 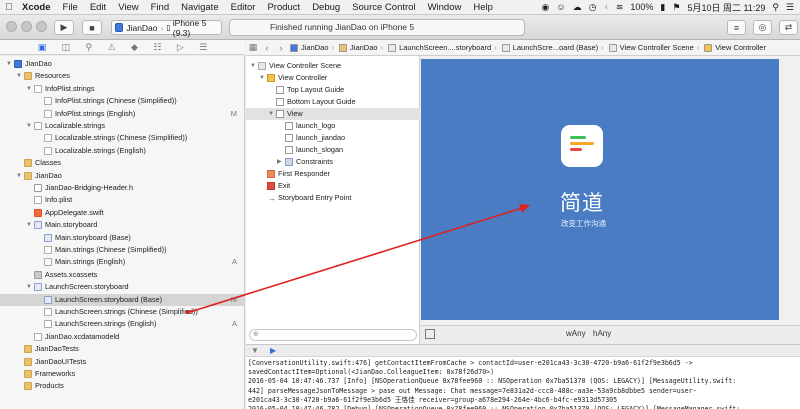 What do you see at coordinates (122, 250) in the screenshot?
I see `nav-item-main-strings-zh: Main.strings (Chinese (Simplified))` at bounding box center [122, 250].